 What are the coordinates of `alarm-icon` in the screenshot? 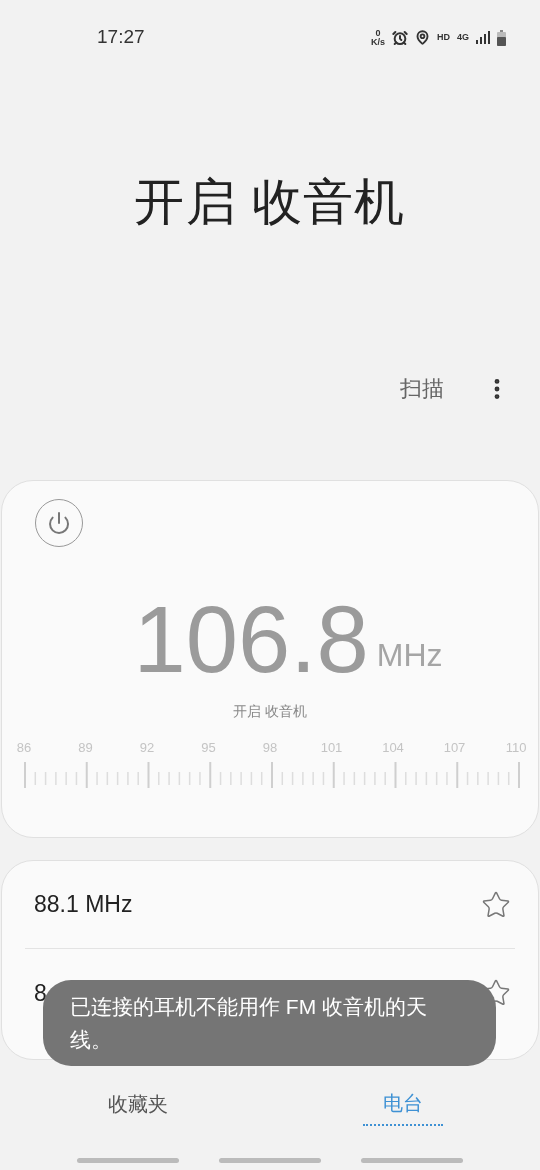 It's located at (400, 37).